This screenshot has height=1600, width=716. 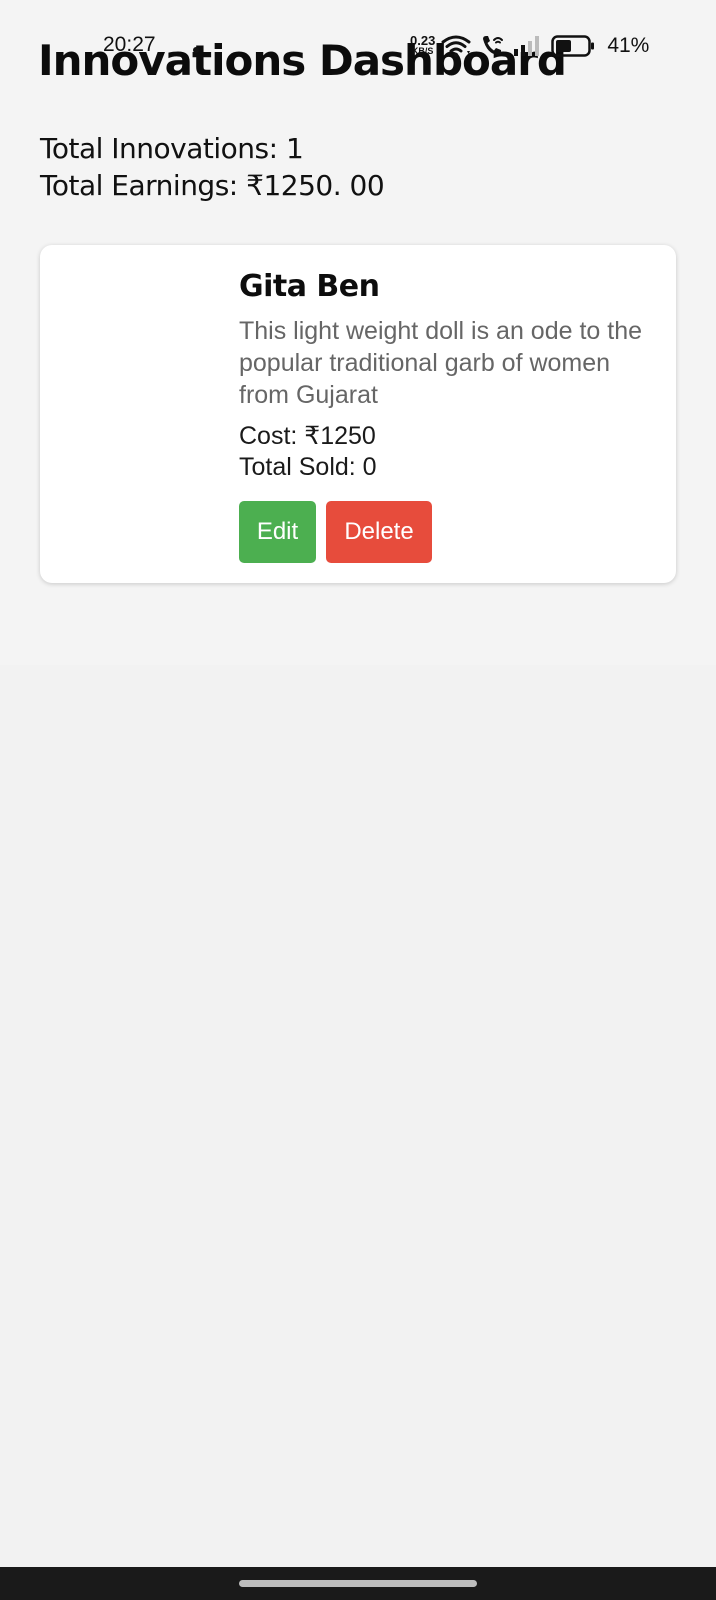 I want to click on notification-dot-icon, so click(x=196, y=50).